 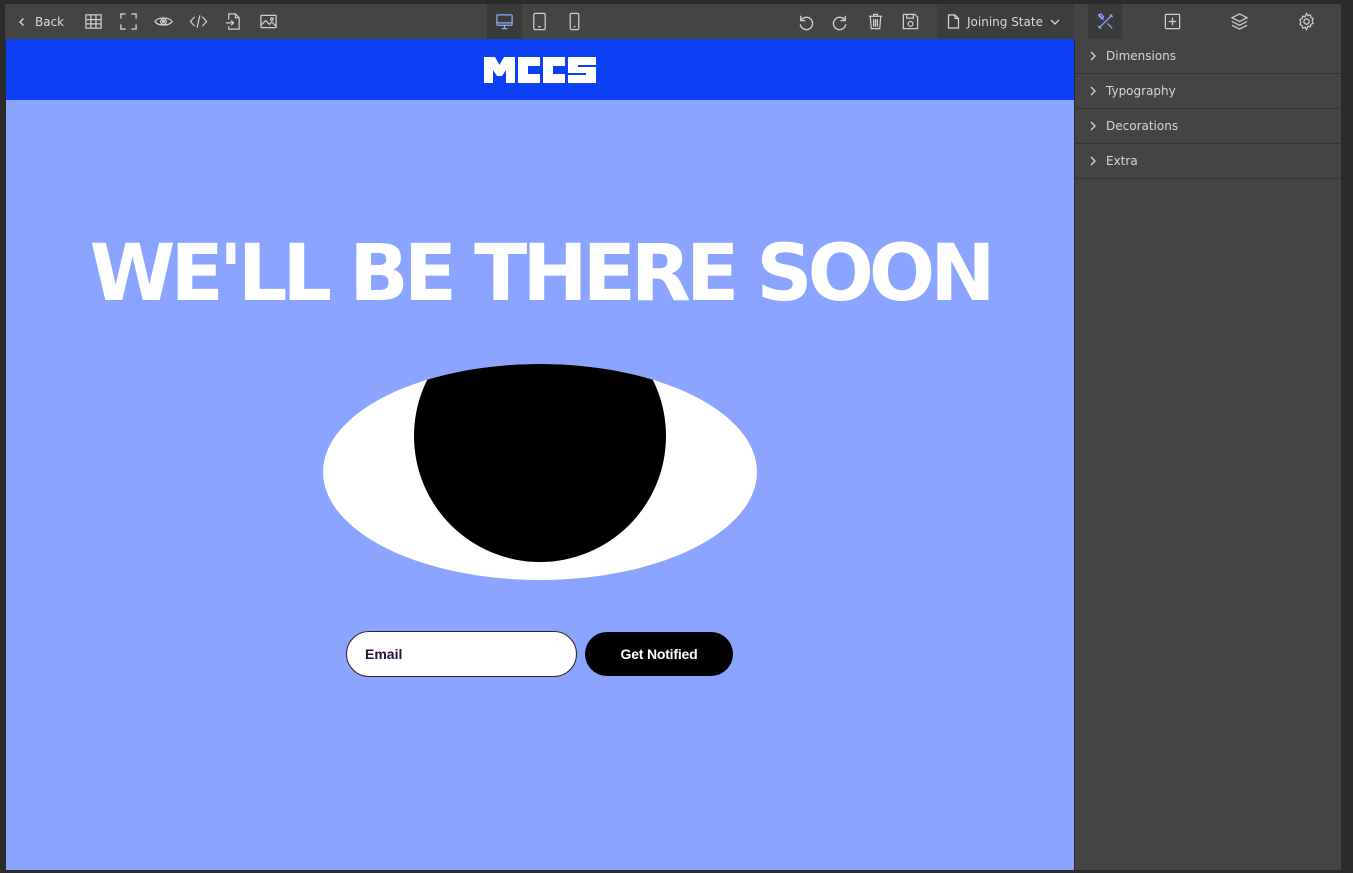 I want to click on desktop-icon, so click(x=504, y=21).